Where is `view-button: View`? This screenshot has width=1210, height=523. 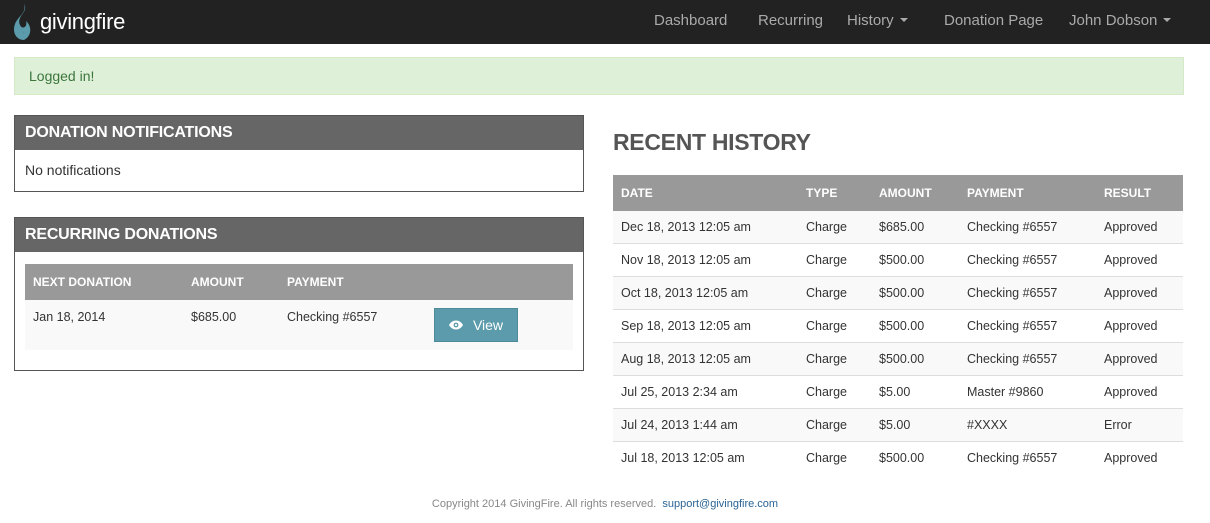 view-button: View is located at coordinates (476, 325).